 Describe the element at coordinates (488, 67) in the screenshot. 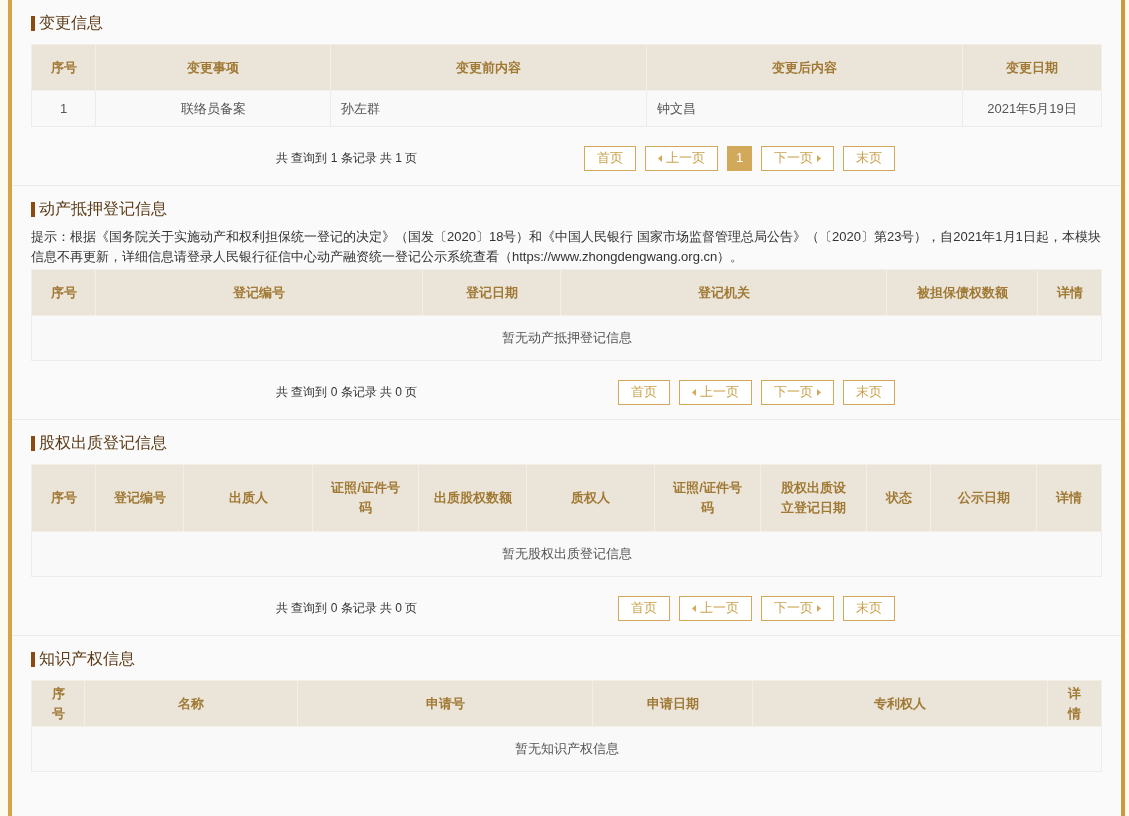

I see `column-header: 变更前内容` at that location.